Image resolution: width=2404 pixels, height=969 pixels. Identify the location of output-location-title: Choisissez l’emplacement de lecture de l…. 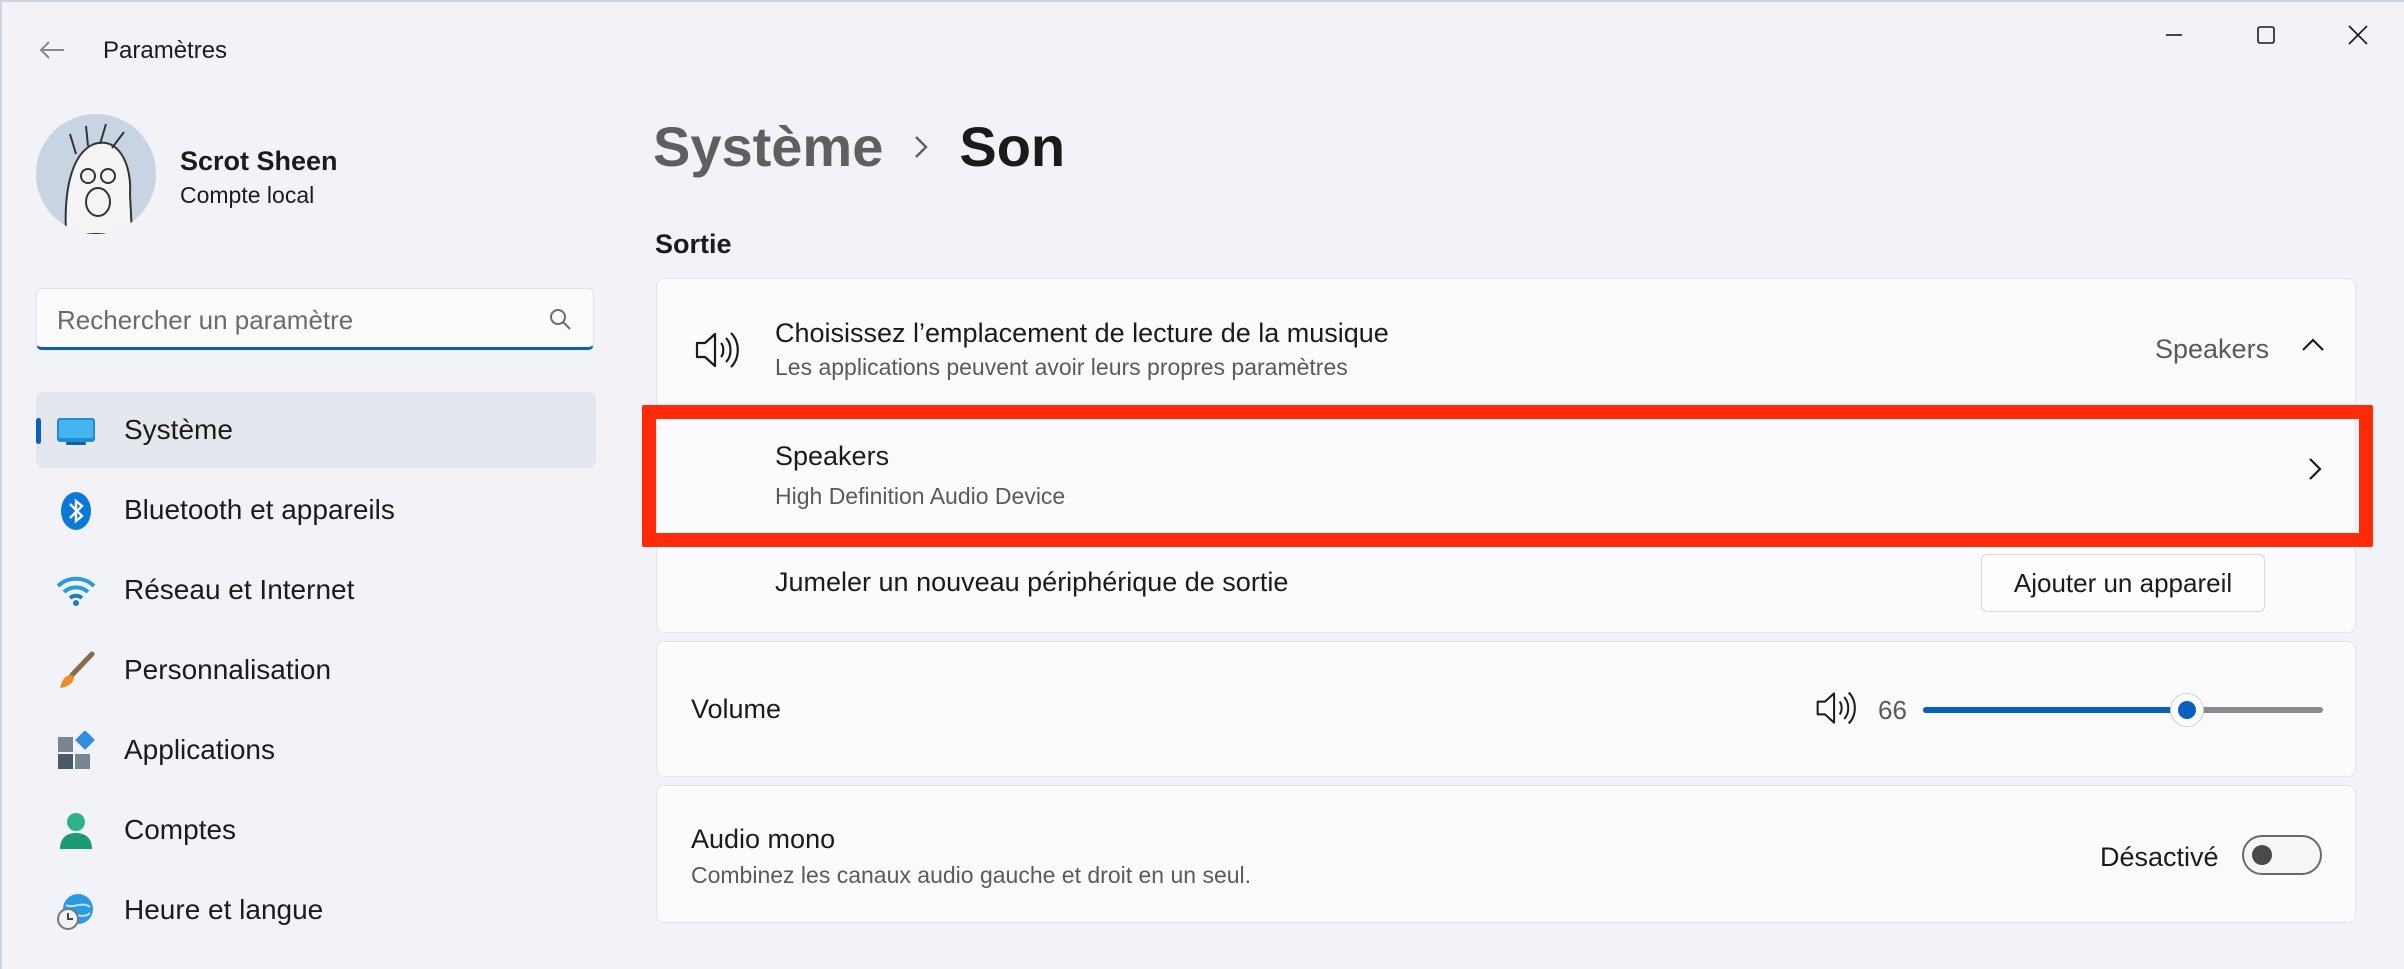
(1082, 333).